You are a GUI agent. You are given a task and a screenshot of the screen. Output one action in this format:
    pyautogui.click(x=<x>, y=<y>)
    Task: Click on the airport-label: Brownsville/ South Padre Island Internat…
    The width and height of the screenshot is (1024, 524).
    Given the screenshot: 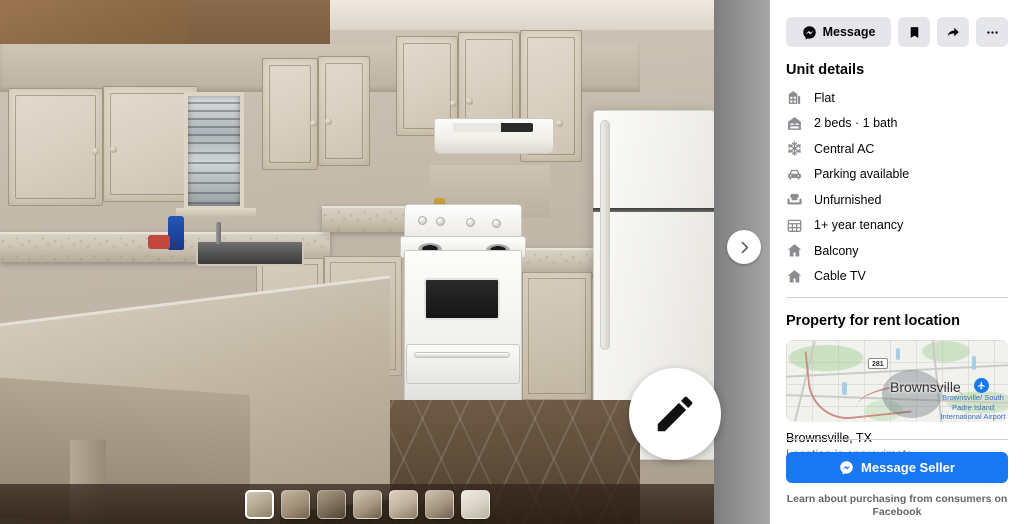 What is the action you would take?
    pyautogui.click(x=973, y=407)
    